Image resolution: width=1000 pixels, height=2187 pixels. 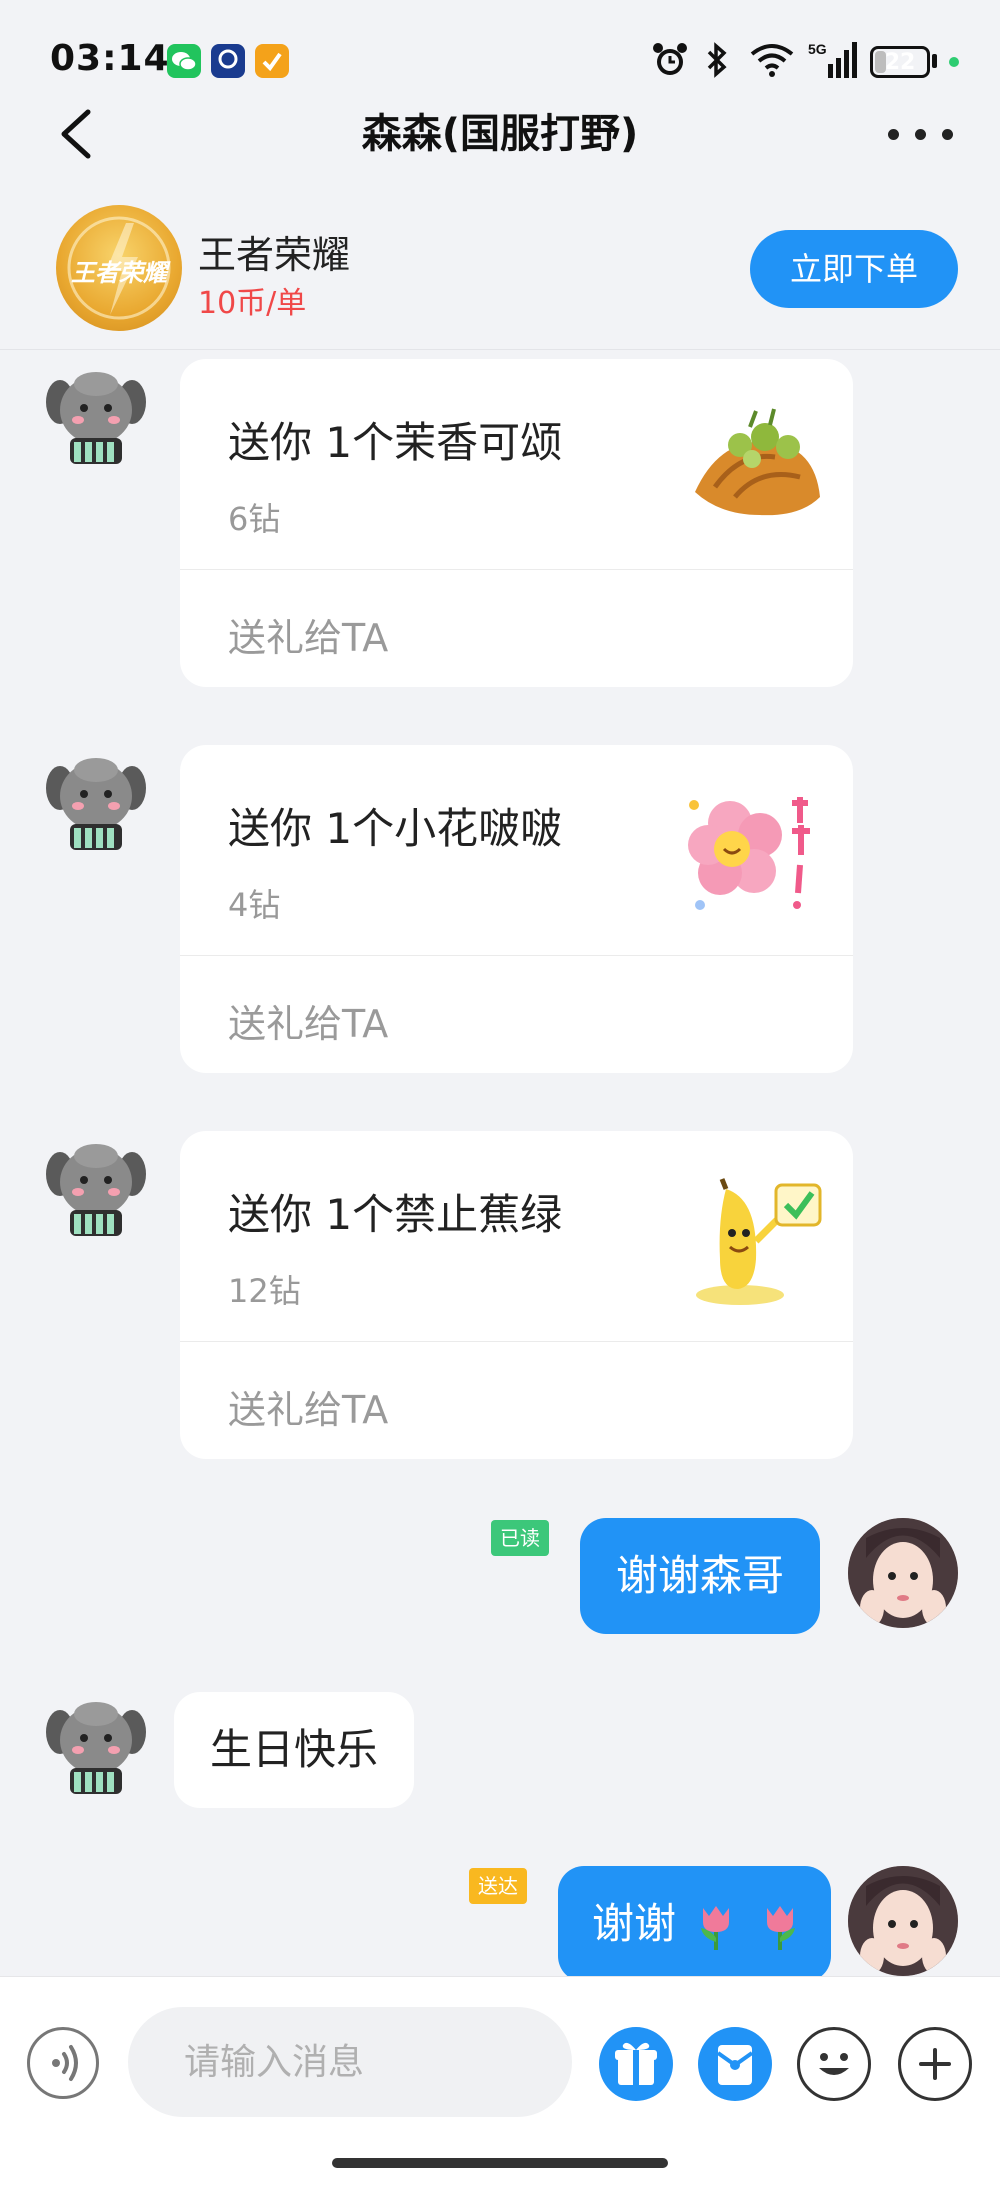 I want to click on battery-icon: 22, so click(x=900, y=62).